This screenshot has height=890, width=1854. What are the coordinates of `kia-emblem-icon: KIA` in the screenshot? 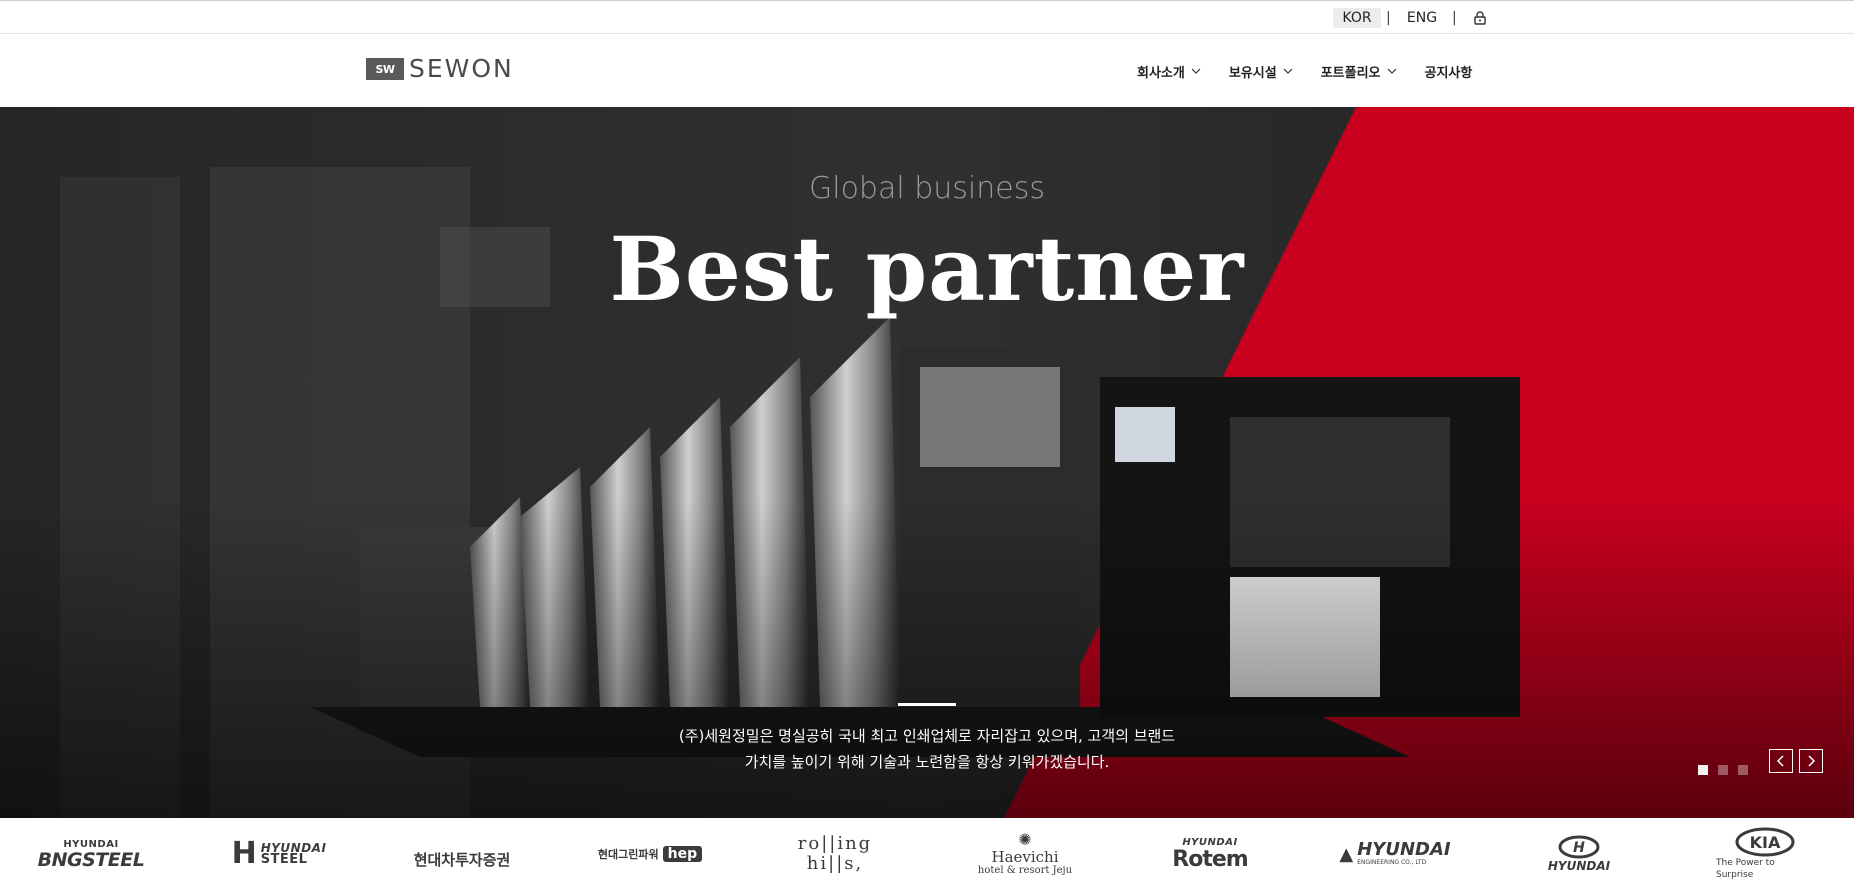 It's located at (1765, 842).